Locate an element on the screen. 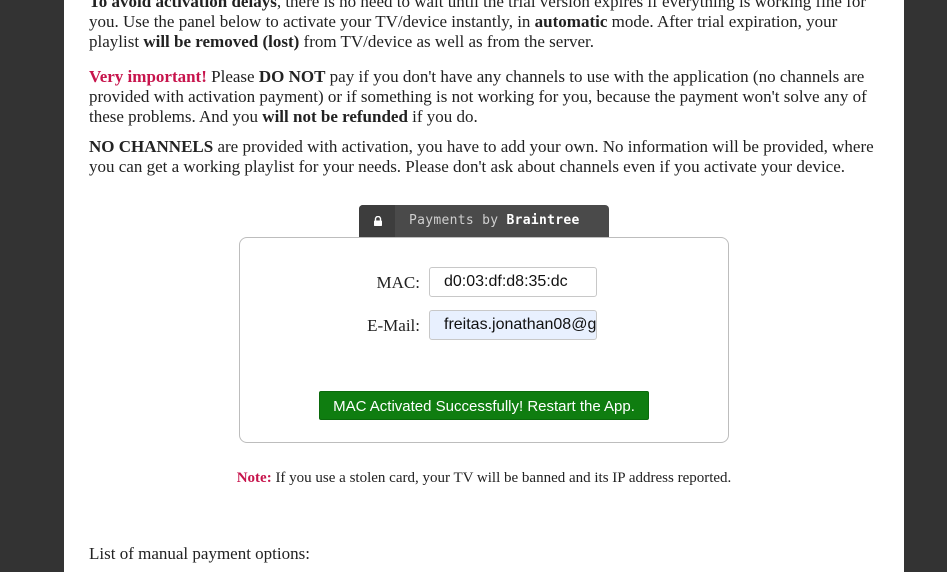 This screenshot has width=947, height=572. mac-label: MAC: is located at coordinates (398, 282).